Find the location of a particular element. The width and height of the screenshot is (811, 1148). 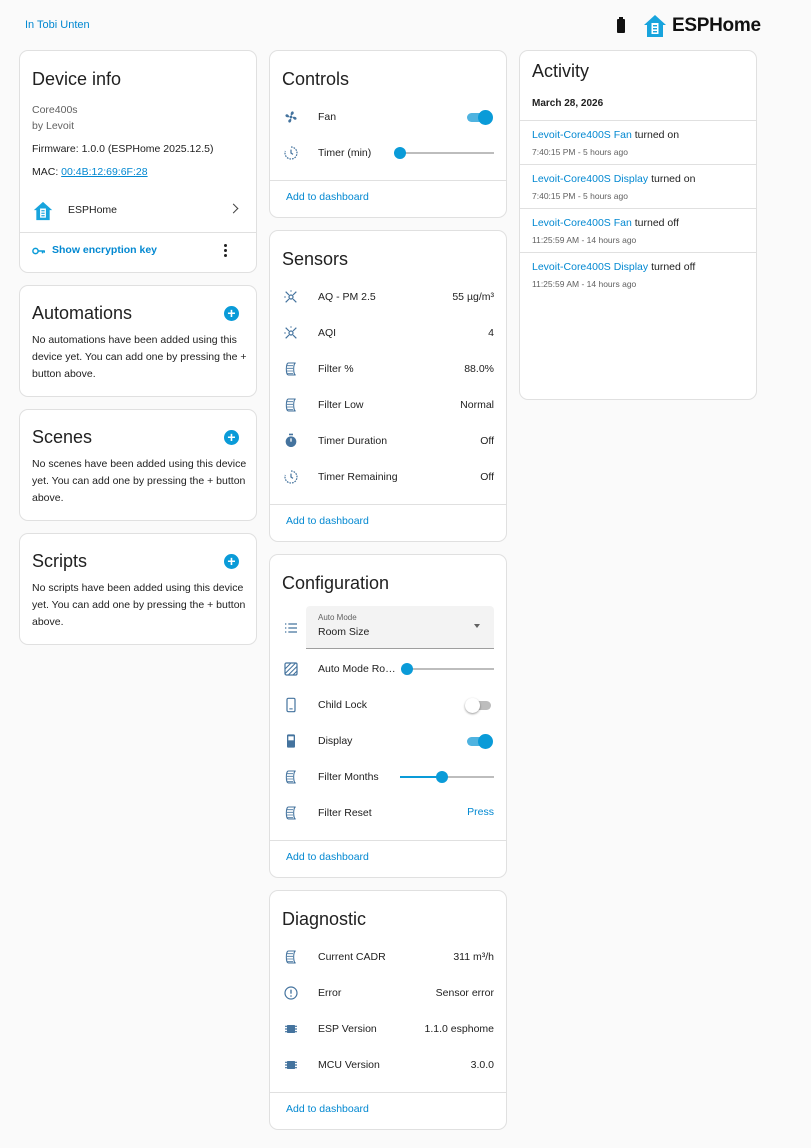

more-menu-icon is located at coordinates (226, 251).